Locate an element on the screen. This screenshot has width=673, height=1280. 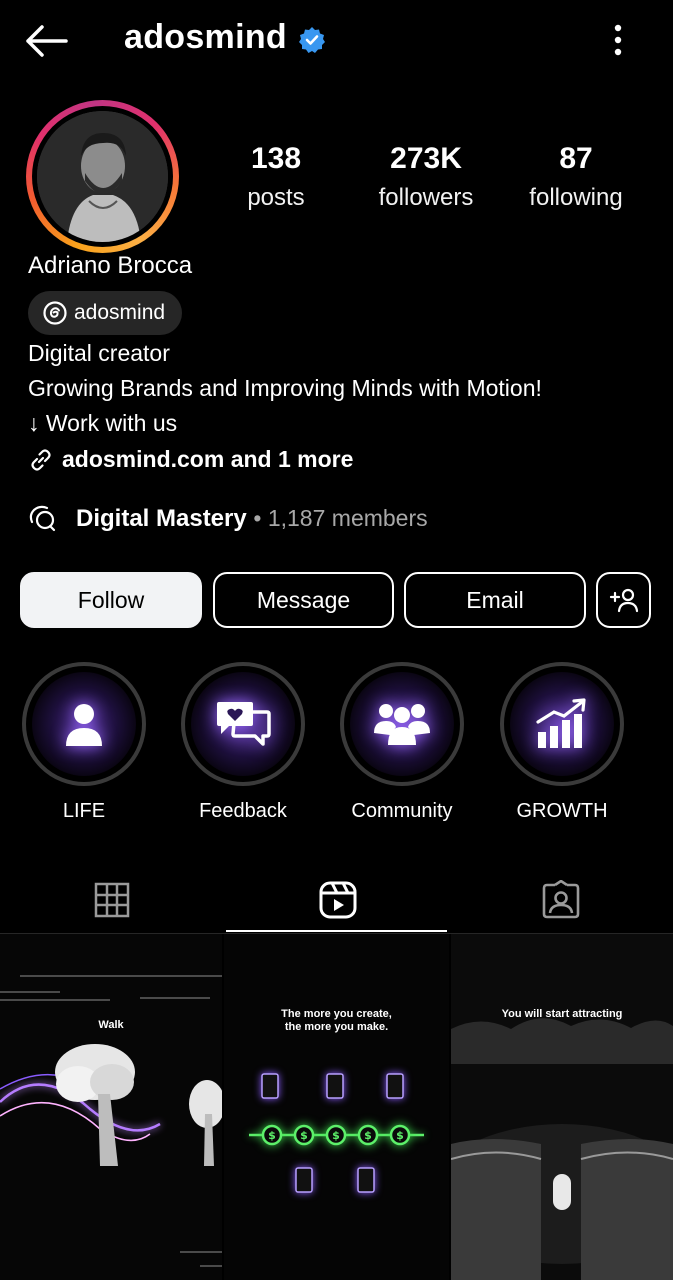
reel-caption: You will start attracting is located at coordinates (562, 1014).